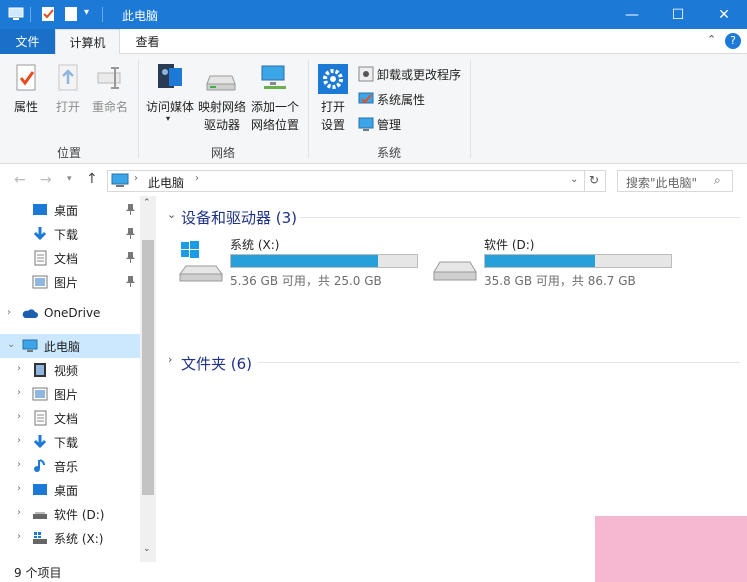  Describe the element at coordinates (366, 74) in the screenshot. I see `uninstall-icon` at that location.